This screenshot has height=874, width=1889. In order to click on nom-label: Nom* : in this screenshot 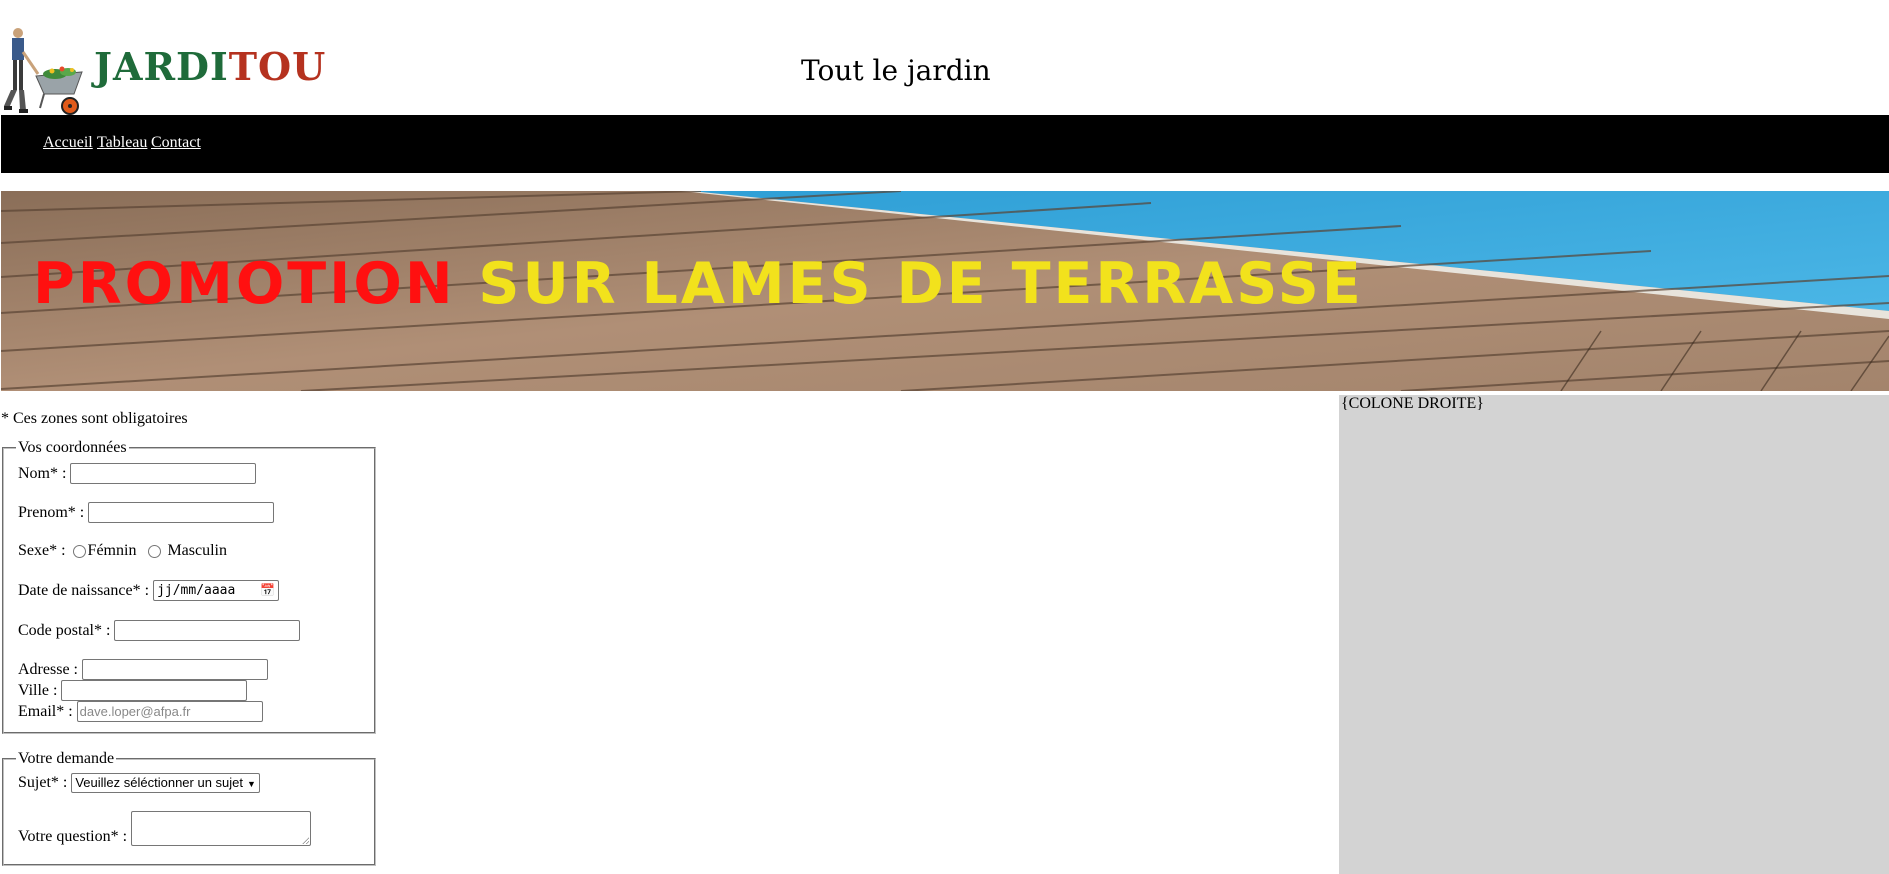, I will do `click(42, 473)`.